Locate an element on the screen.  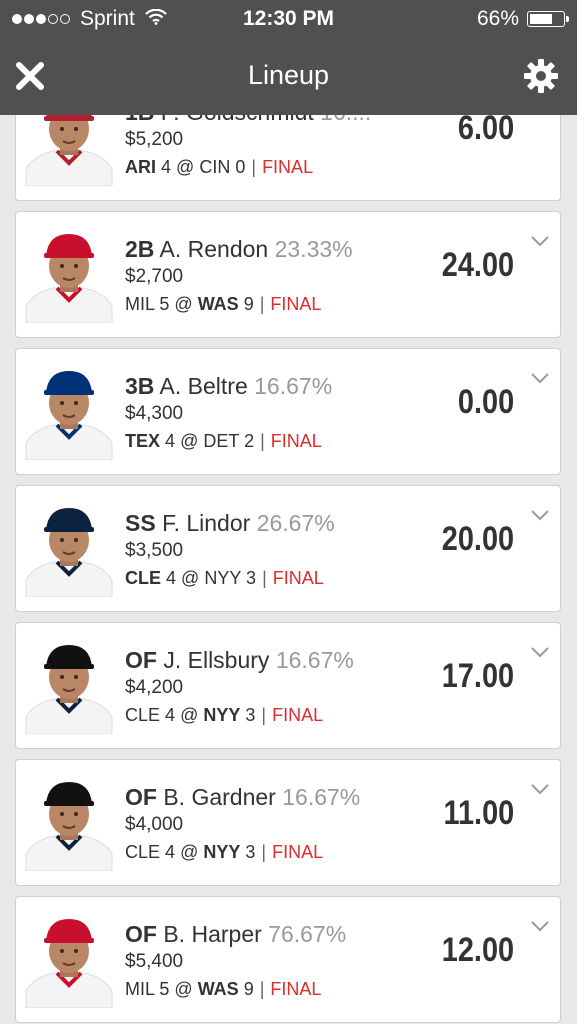
away-team: ARI is located at coordinates (140, 167).